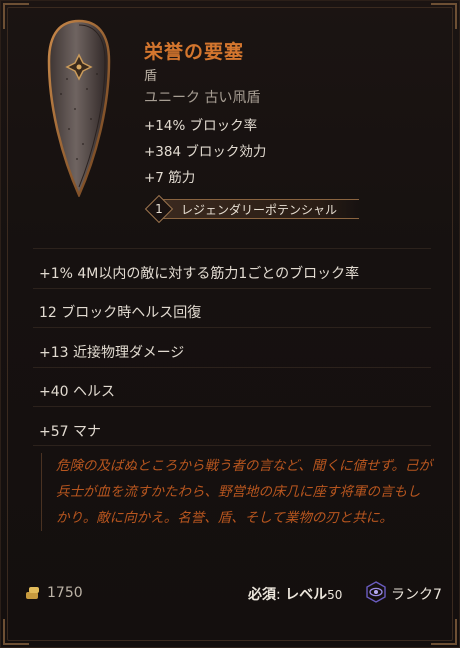 This screenshot has width=460, height=648. Describe the element at coordinates (120, 313) in the screenshot. I see `affix-line: 12 ブロック時ヘルス回復` at that location.